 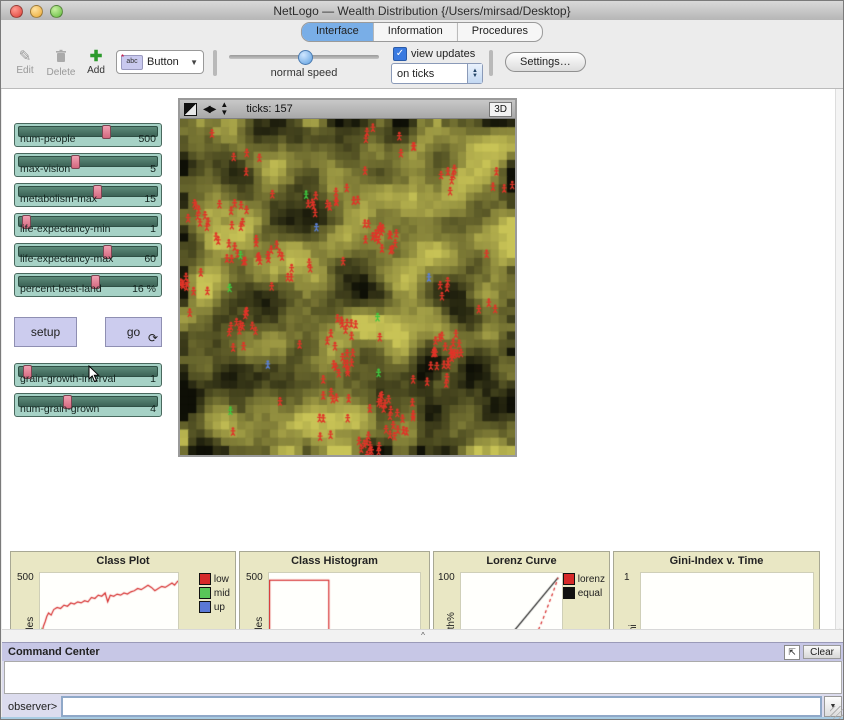 What do you see at coordinates (224, 109) in the screenshot?
I see `vertical-arrows-icon: ▲ ▼` at bounding box center [224, 109].